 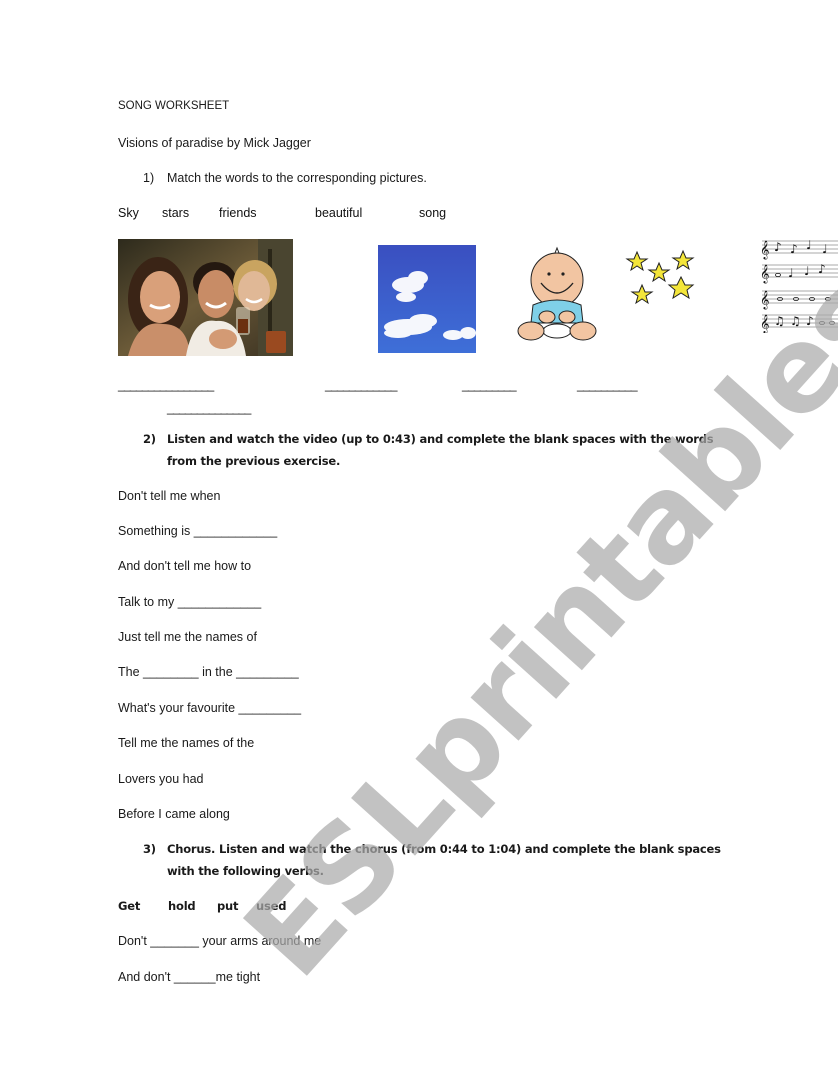 What do you see at coordinates (607, 385) in the screenshot?
I see `answer-blank: __________` at bounding box center [607, 385].